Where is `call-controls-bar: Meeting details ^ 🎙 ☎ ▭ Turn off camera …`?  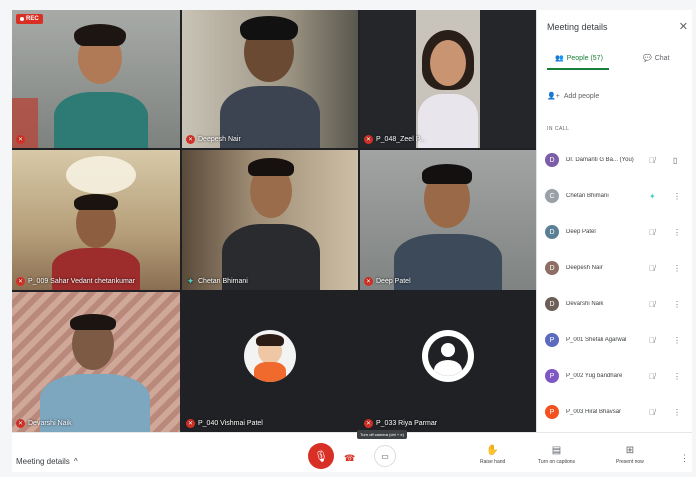 call-controls-bar: Meeting details ^ 🎙 ☎ ▭ Turn off camera … is located at coordinates (352, 451).